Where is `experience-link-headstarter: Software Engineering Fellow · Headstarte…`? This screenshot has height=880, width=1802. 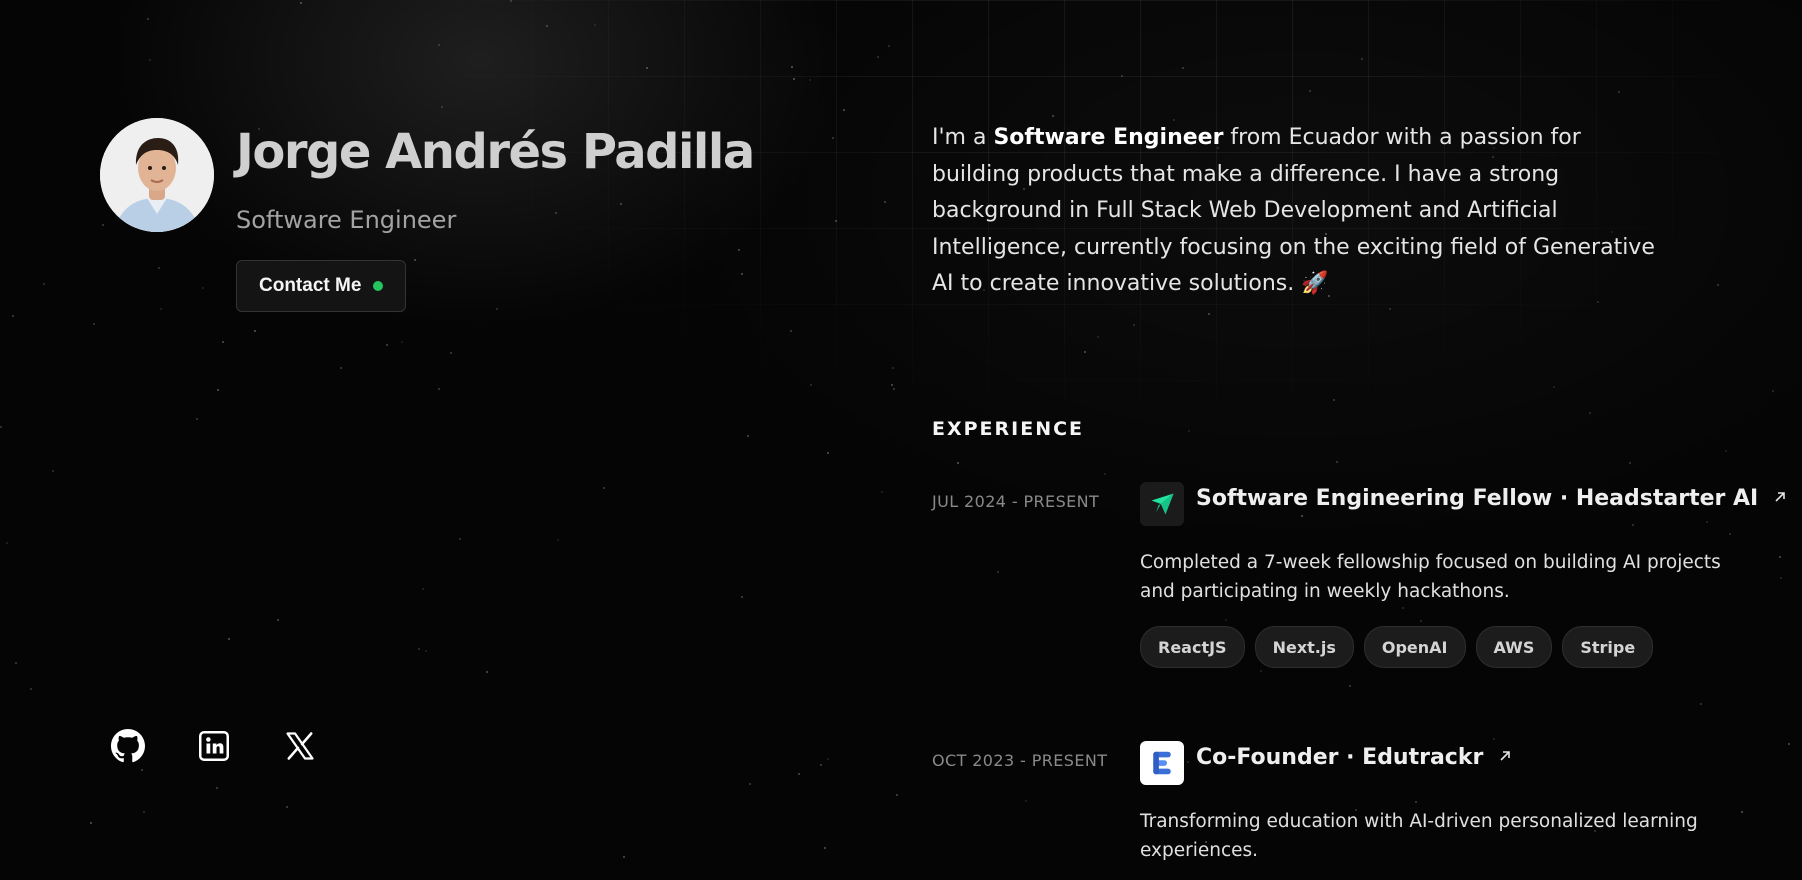 experience-link-headstarter: Software Engineering Fellow · Headstarte… is located at coordinates (1492, 498).